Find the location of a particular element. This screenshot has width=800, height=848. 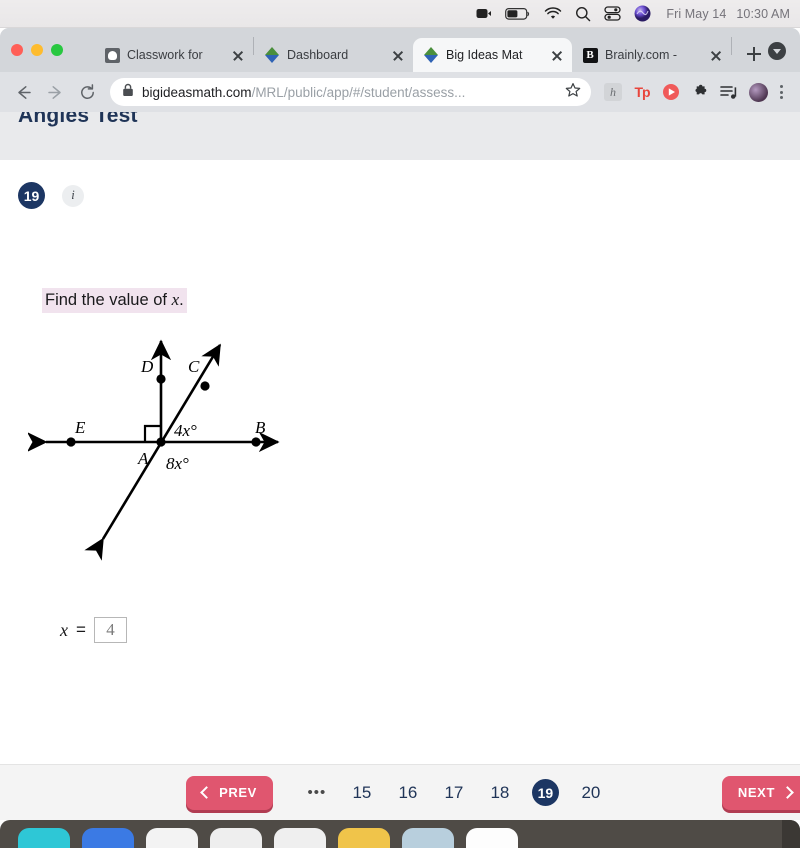

browser-tab-big-ideas-math: Big Ideas Mat is located at coordinates (492, 55).